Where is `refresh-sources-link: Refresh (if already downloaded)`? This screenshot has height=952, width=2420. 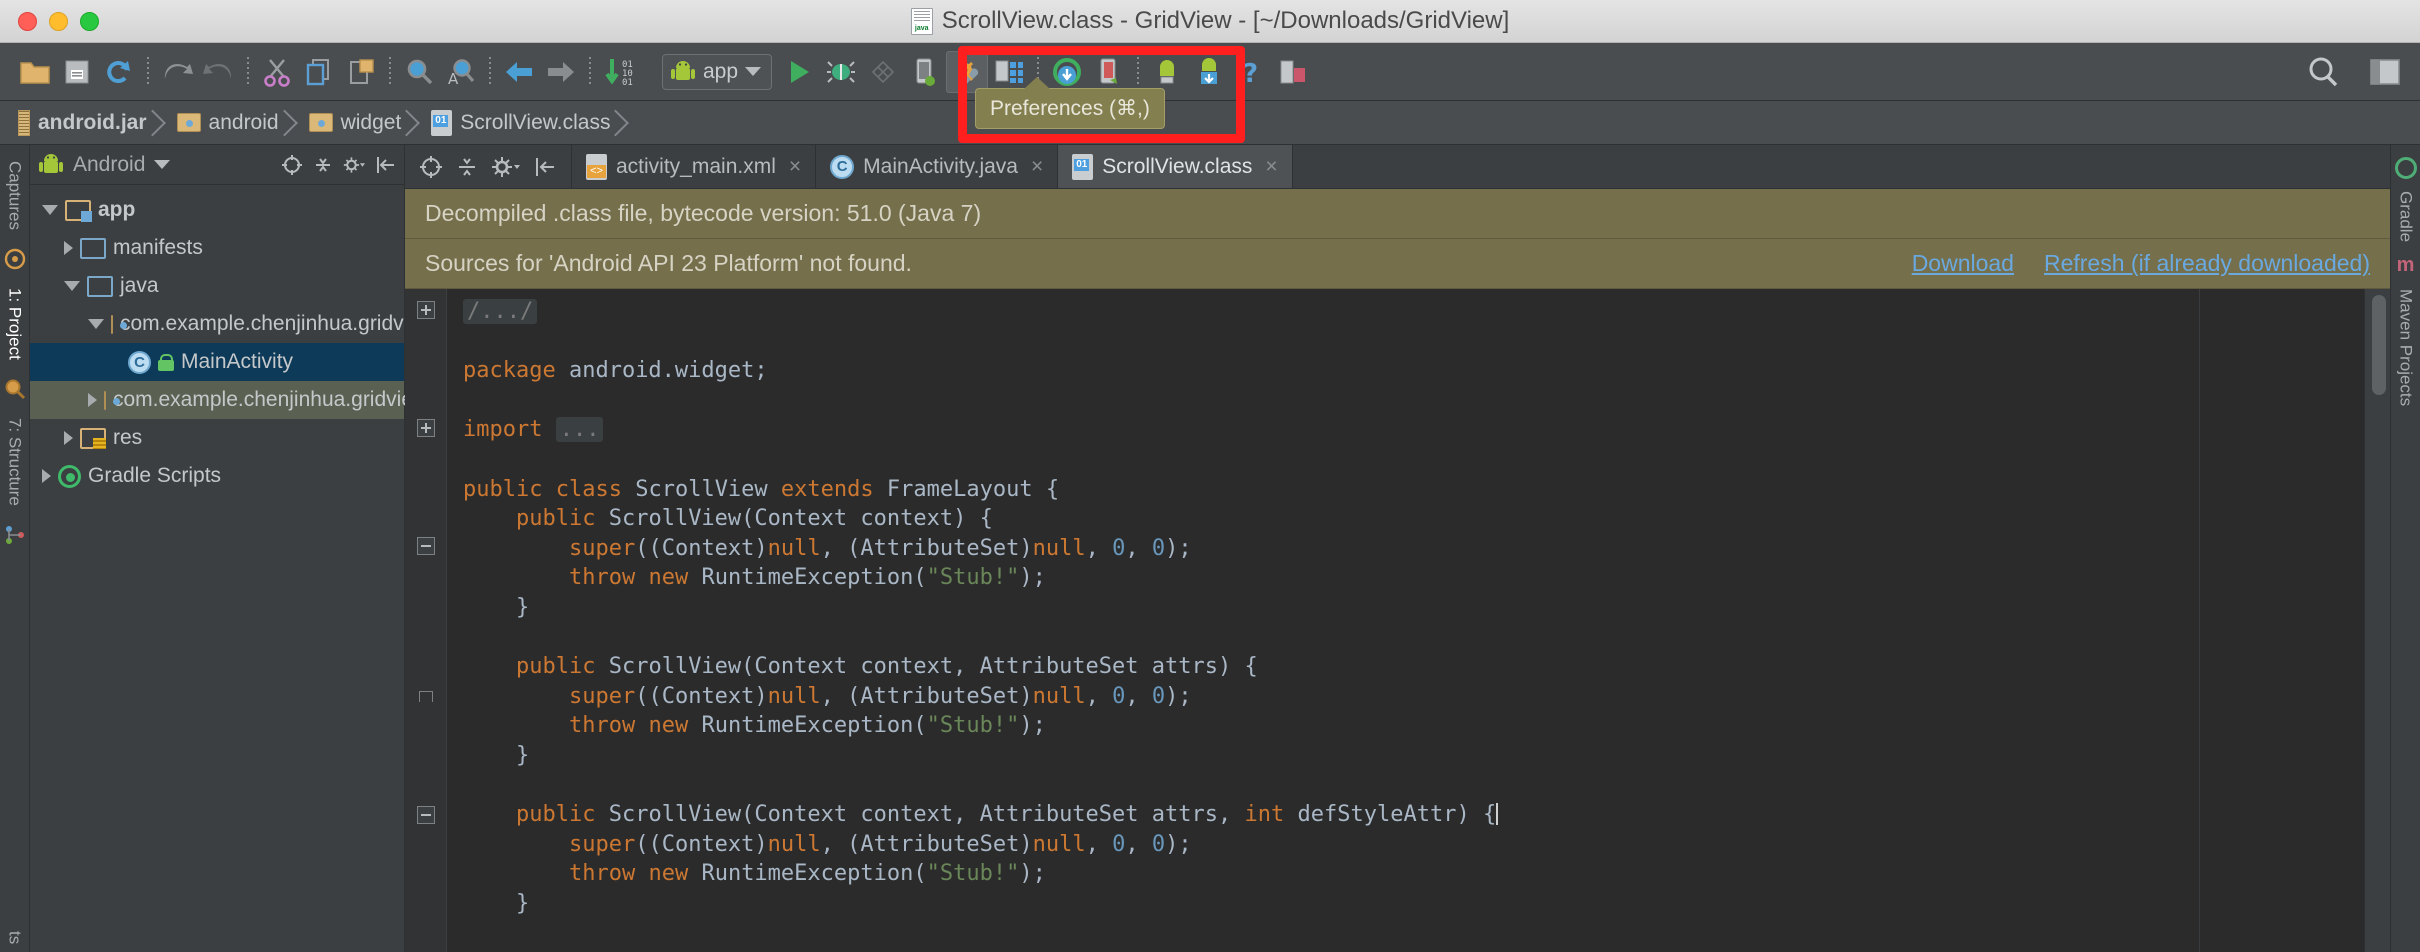 refresh-sources-link: Refresh (if already downloaded) is located at coordinates (2207, 263).